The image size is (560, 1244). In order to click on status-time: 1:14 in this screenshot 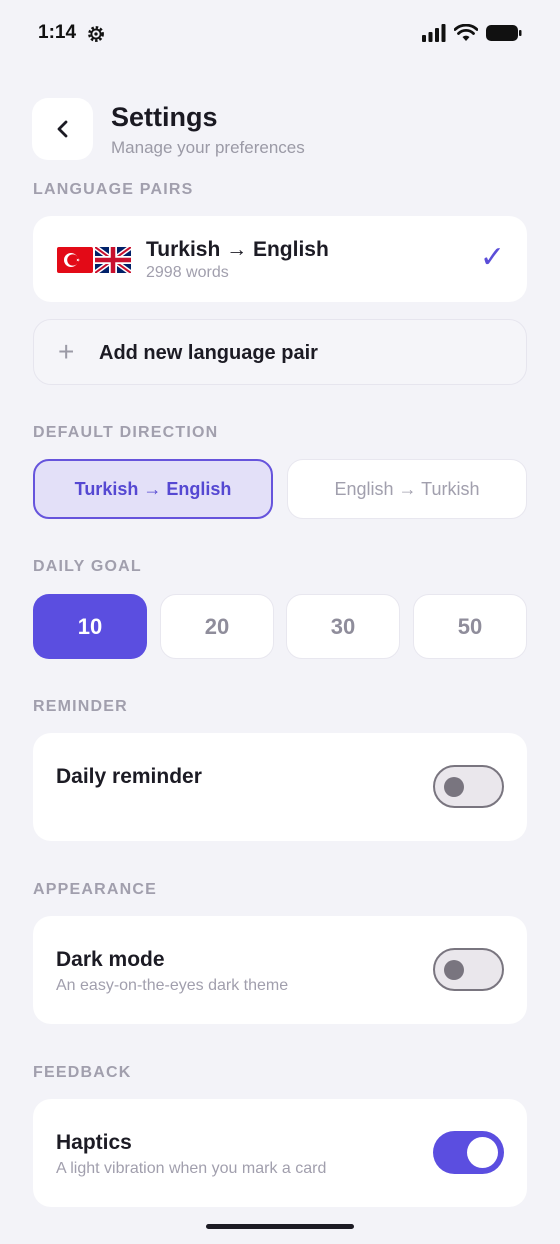, I will do `click(57, 32)`.